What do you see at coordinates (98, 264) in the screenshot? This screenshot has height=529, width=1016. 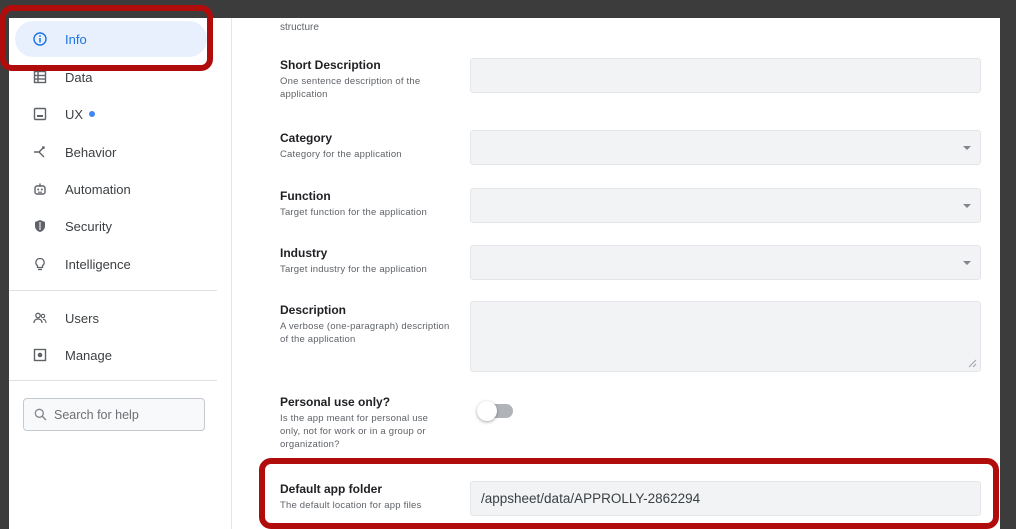 I see `sidebar-item-label: Intelligence` at bounding box center [98, 264].